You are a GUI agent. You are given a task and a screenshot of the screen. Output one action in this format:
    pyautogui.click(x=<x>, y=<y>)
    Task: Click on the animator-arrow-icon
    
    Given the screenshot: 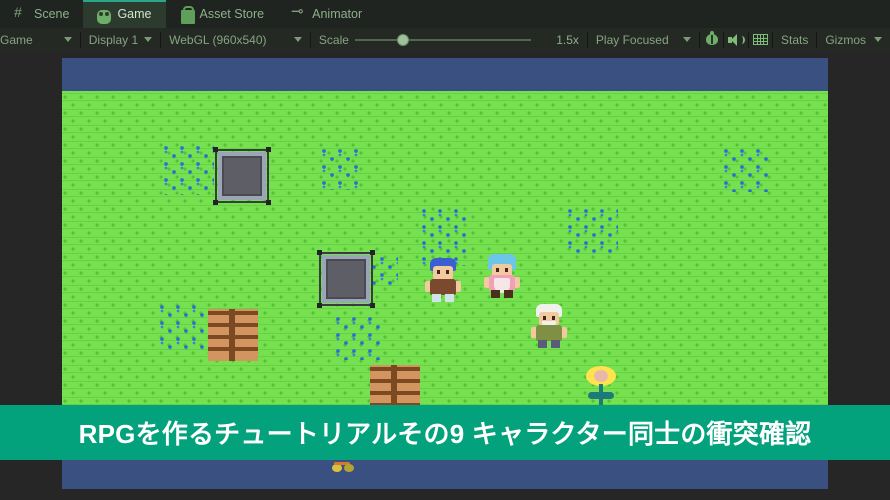 What is the action you would take?
    pyautogui.click(x=298, y=11)
    